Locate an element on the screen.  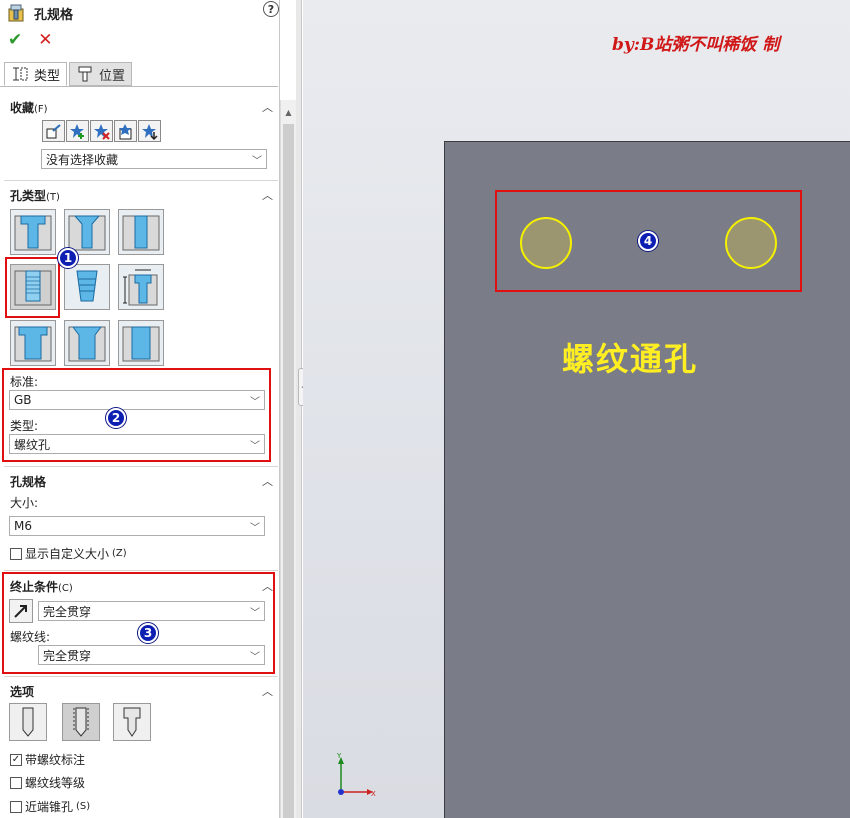
hole-type-section-title: 孔类型(T) is located at coordinates (35, 195).